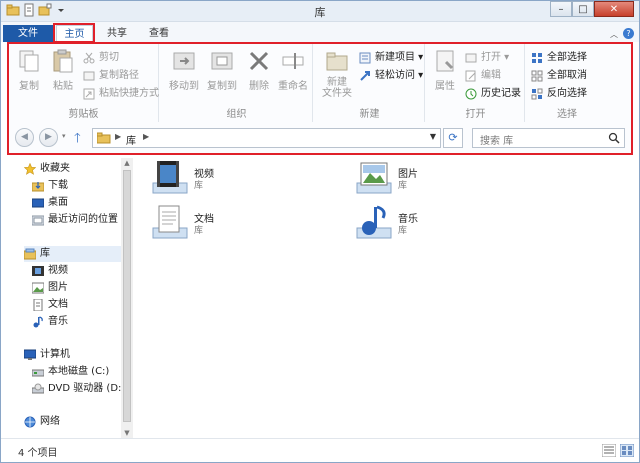 The height and width of the screenshot is (463, 640). I want to click on window-title: 库, so click(320, 12).